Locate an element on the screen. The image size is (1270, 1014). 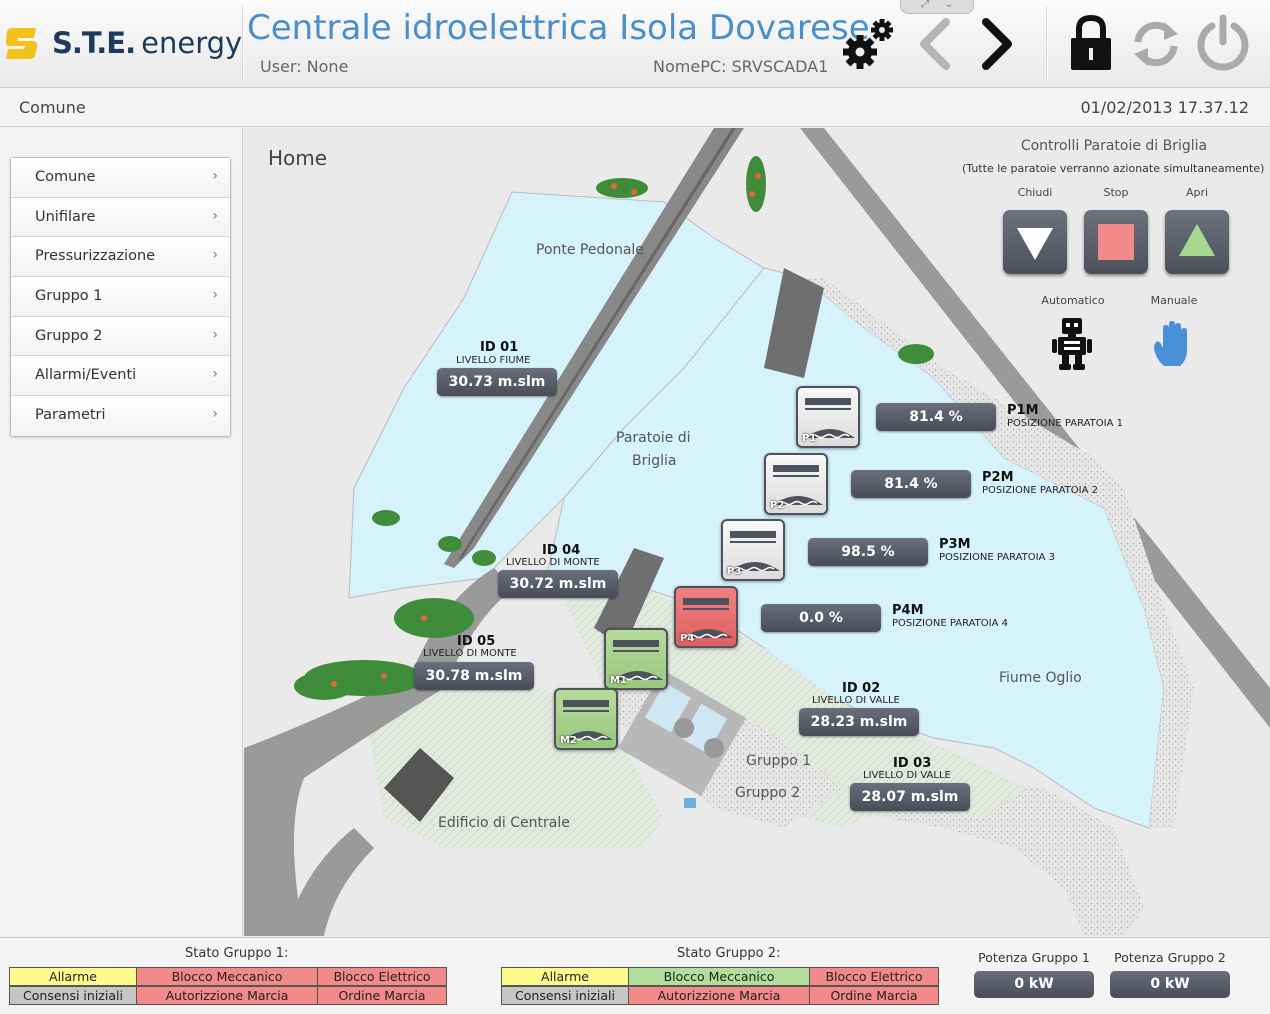
sidebar-item-gruppo-2: Gruppo 2 › is located at coordinates (120, 336).